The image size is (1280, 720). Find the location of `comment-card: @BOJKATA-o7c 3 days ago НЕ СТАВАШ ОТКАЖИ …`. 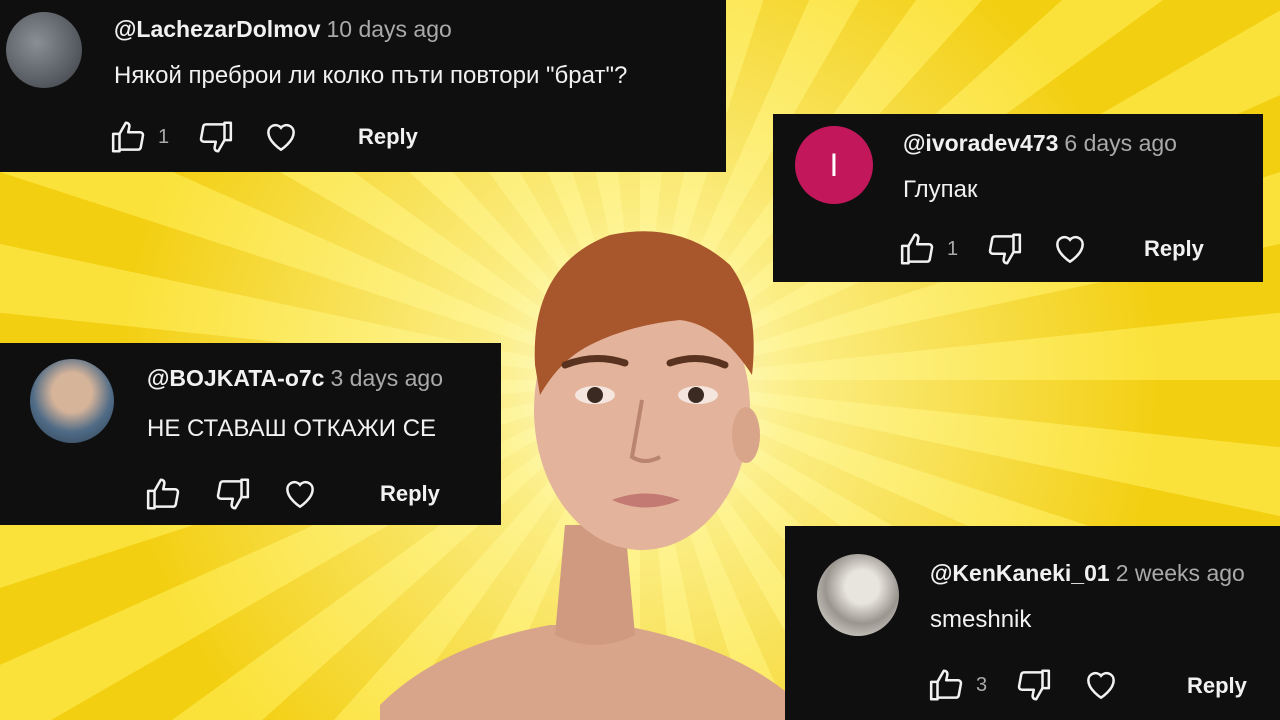

comment-card: @BOJKATA-o7c 3 days ago НЕ СТАВАШ ОТКАЖИ … is located at coordinates (250, 434).